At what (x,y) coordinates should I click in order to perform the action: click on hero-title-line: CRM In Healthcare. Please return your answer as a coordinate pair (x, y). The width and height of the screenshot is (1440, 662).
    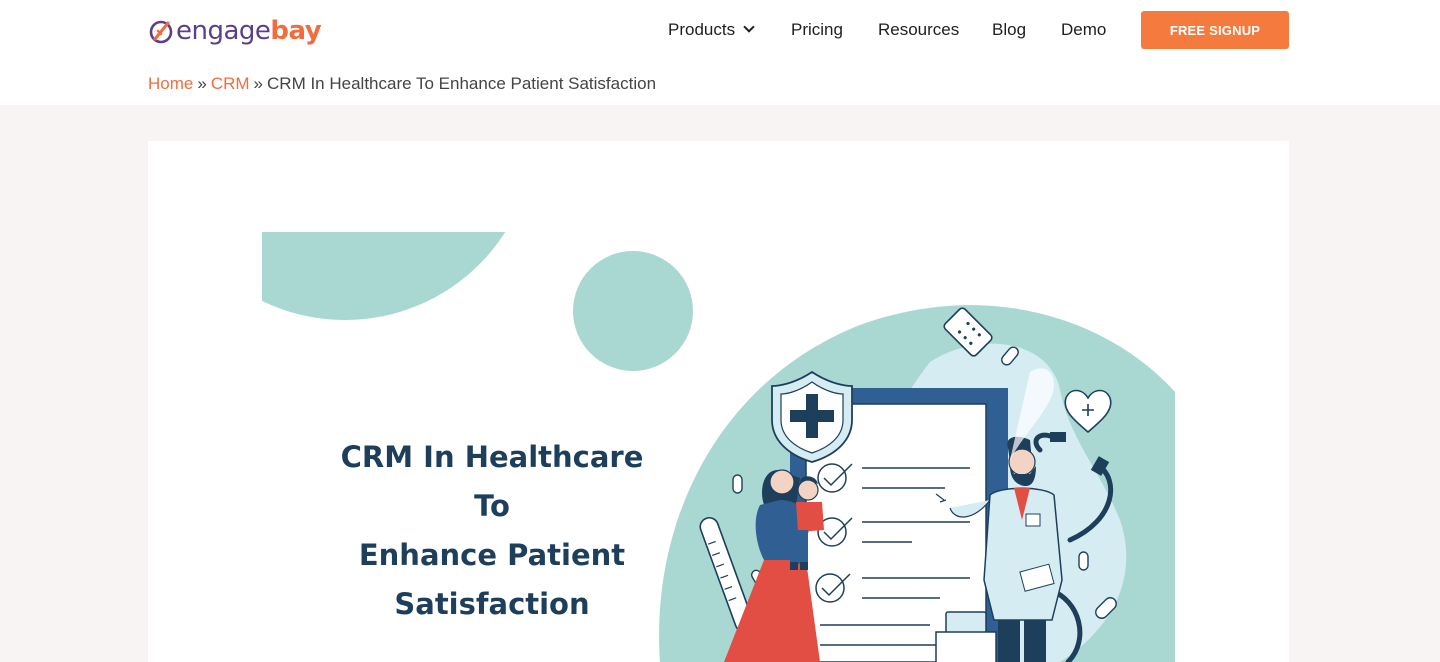
    Looking at the image, I should click on (492, 457).